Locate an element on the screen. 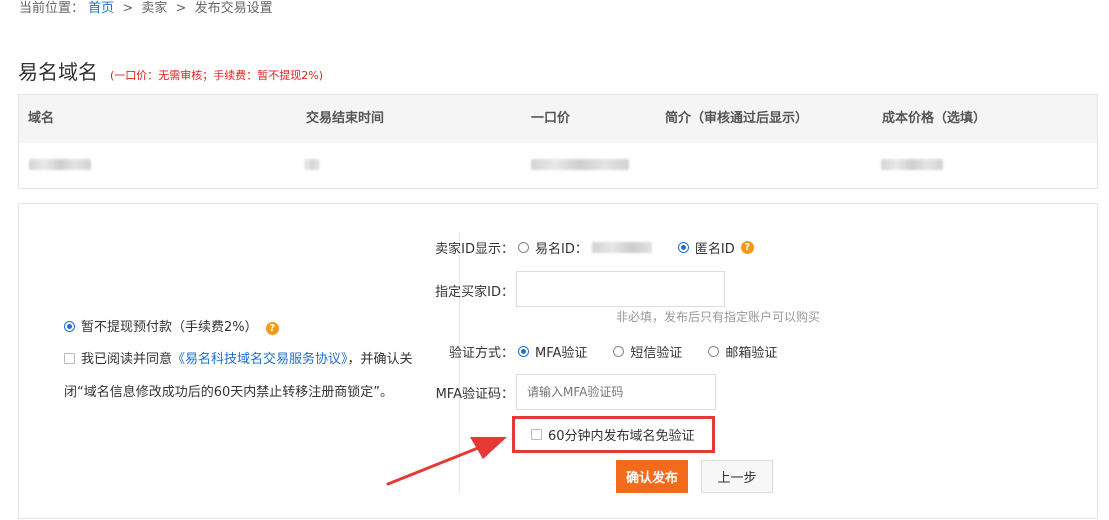 The width and height of the screenshot is (1109, 520). column-header-domain: 域名 is located at coordinates (41, 118).